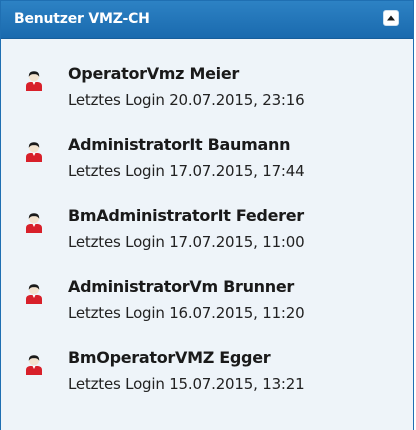 The height and width of the screenshot is (430, 416). What do you see at coordinates (181, 286) in the screenshot?
I see `user-name: AdministratorVm Brunner` at bounding box center [181, 286].